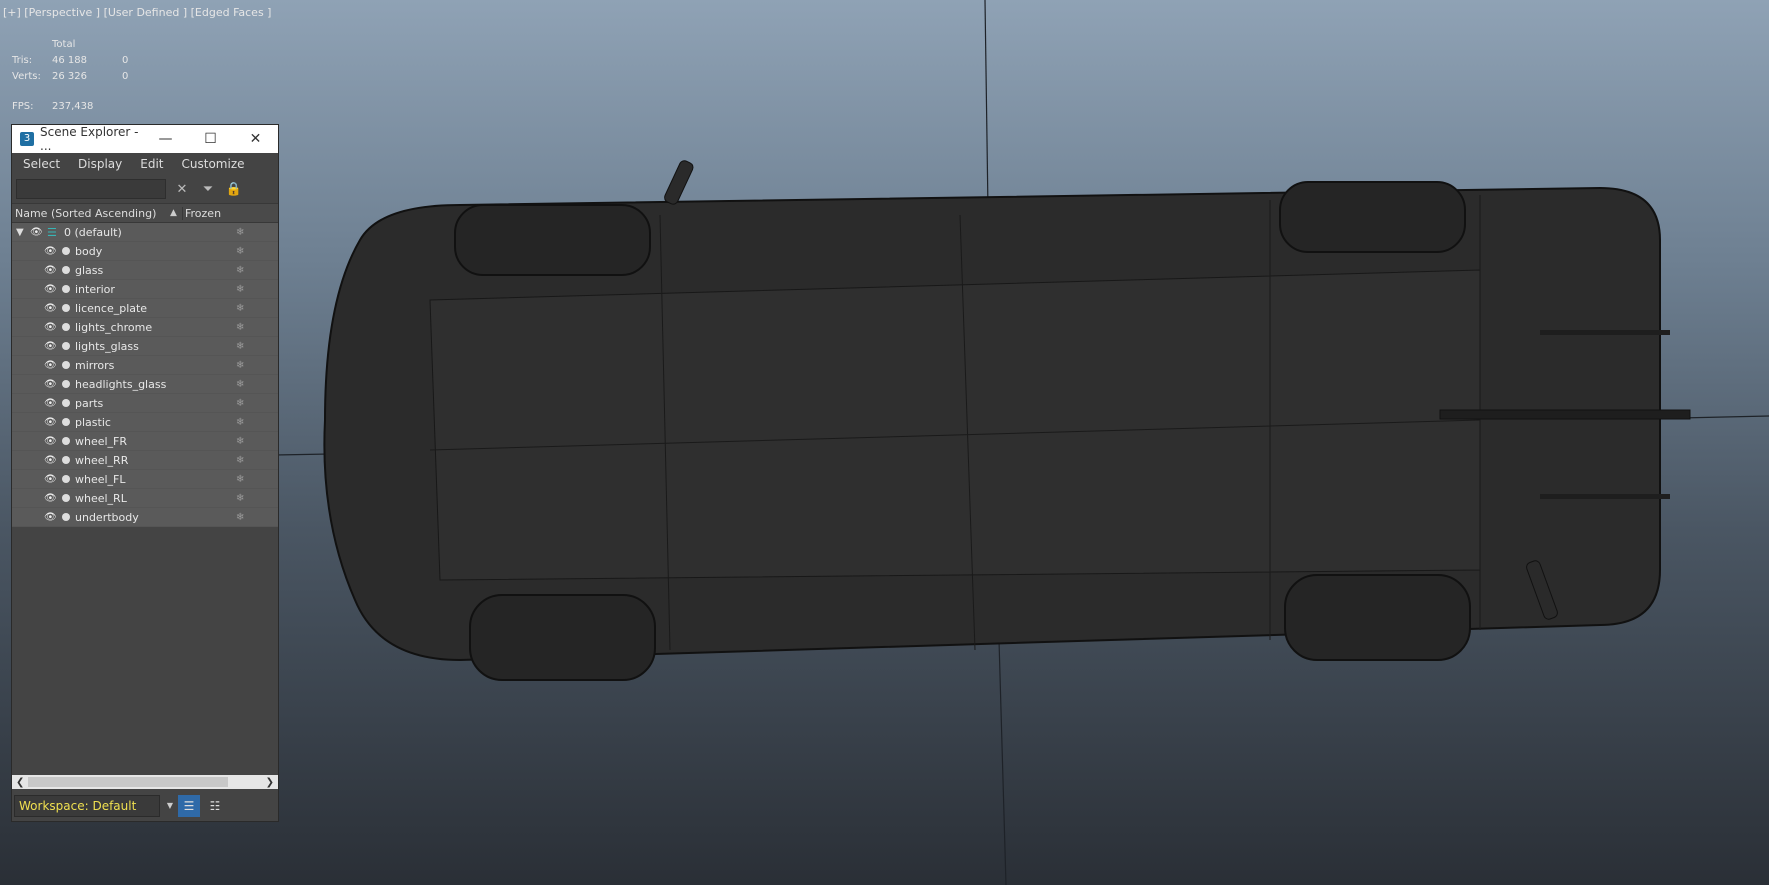 The width and height of the screenshot is (1769, 885). I want to click on stats-tris-total: 46 188, so click(69, 60).